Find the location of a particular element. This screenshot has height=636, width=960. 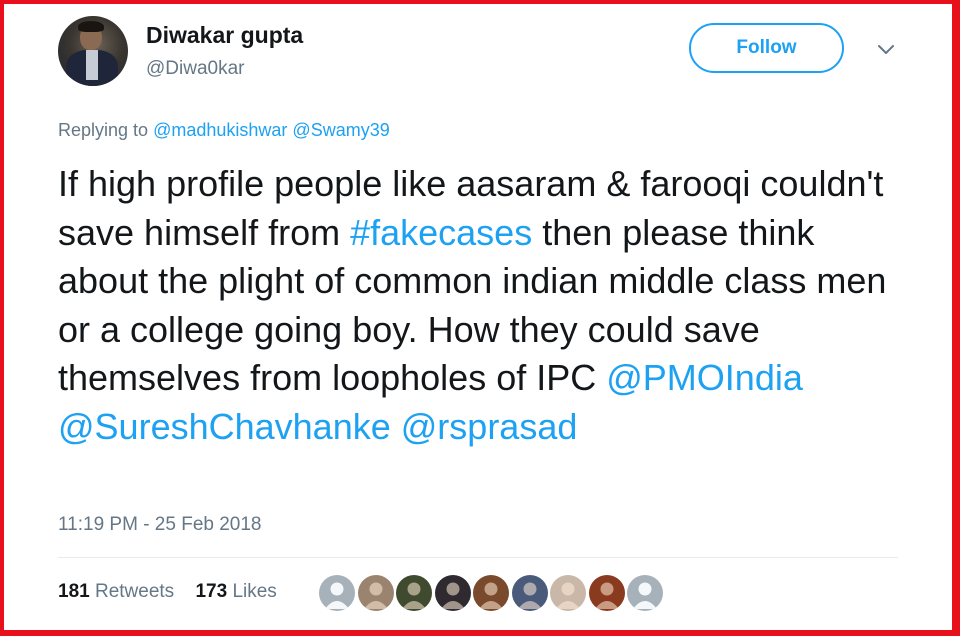

tweet-stats: 181 Retweets 173 Likes is located at coordinates (167, 592).